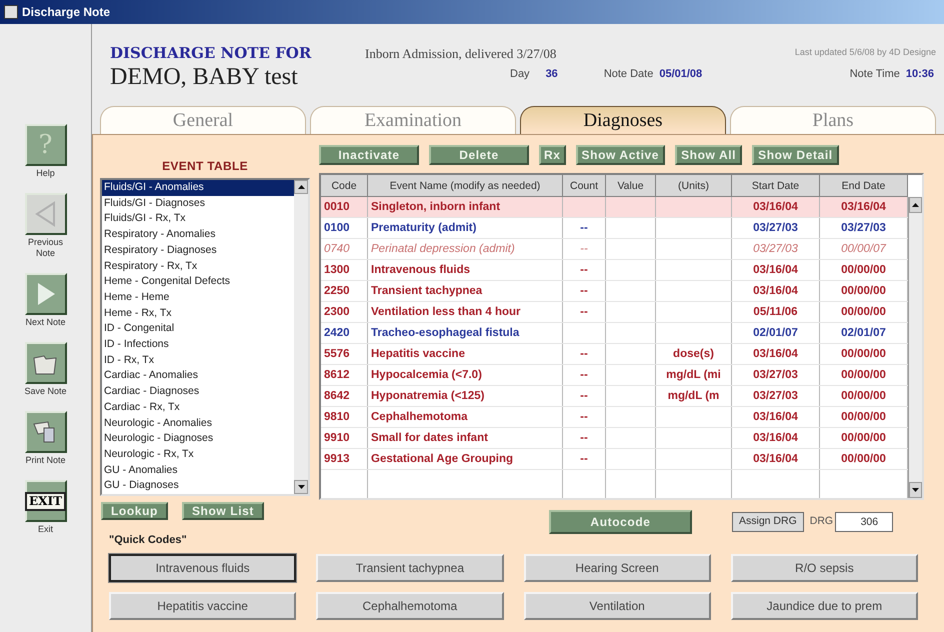 This screenshot has height=632, width=944. I want to click on column-header: Event Name (modify as needed), so click(465, 185).